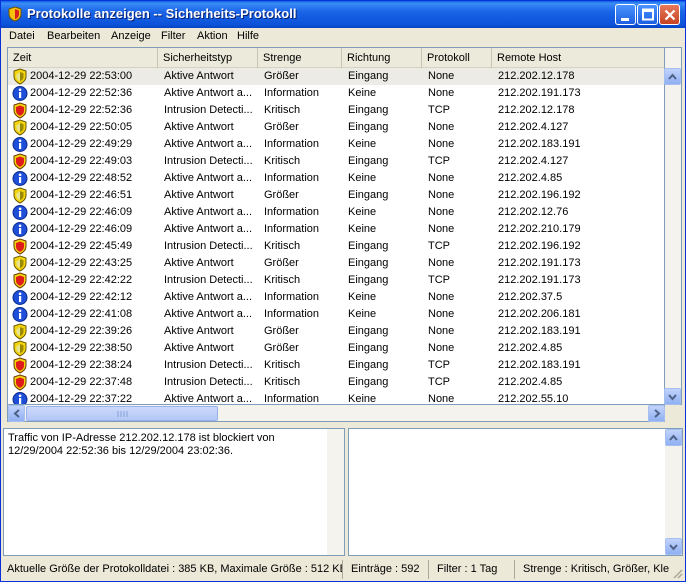 This screenshot has height=582, width=686. I want to click on menu-filter: Filter, so click(173, 36).